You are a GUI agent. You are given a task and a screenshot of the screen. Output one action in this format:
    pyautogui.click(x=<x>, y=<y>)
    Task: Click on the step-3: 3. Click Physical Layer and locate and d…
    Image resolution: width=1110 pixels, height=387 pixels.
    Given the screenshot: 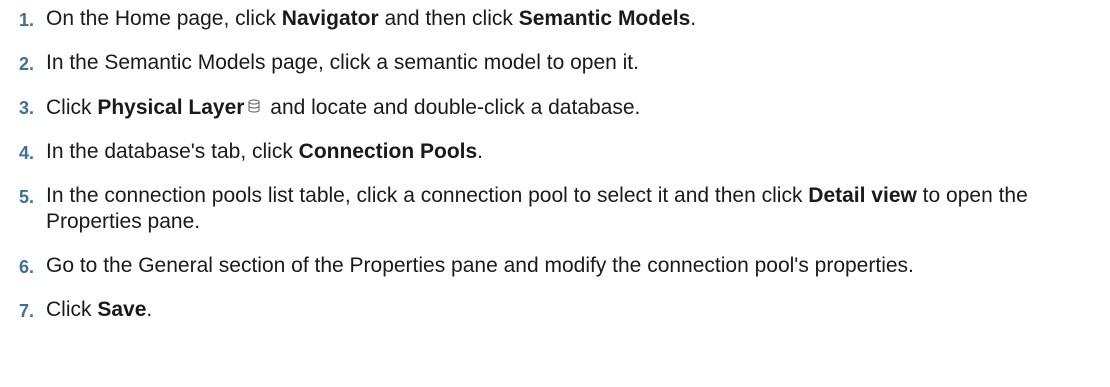 What is the action you would take?
    pyautogui.click(x=555, y=107)
    